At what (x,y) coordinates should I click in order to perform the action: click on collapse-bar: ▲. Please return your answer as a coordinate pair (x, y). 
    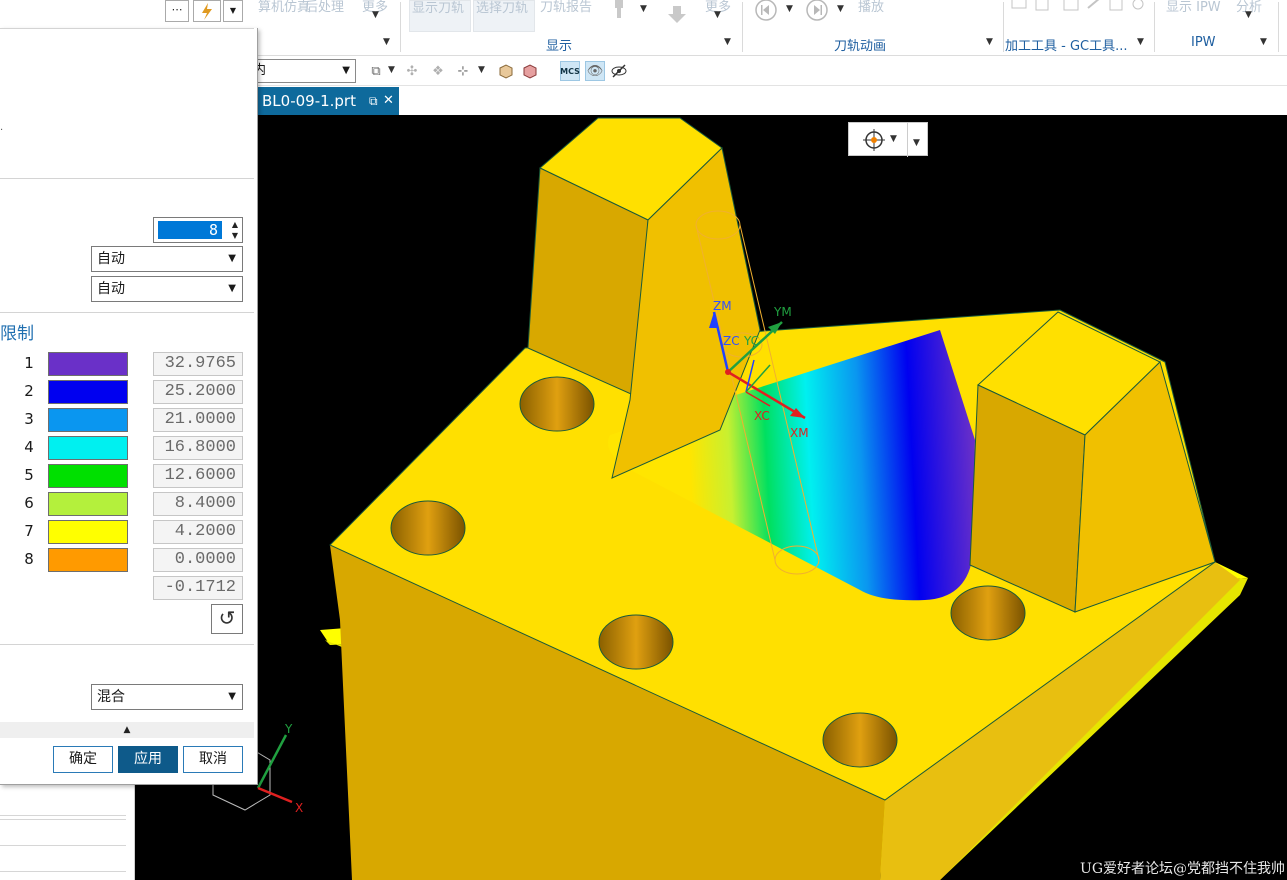
    Looking at the image, I should click on (127, 730).